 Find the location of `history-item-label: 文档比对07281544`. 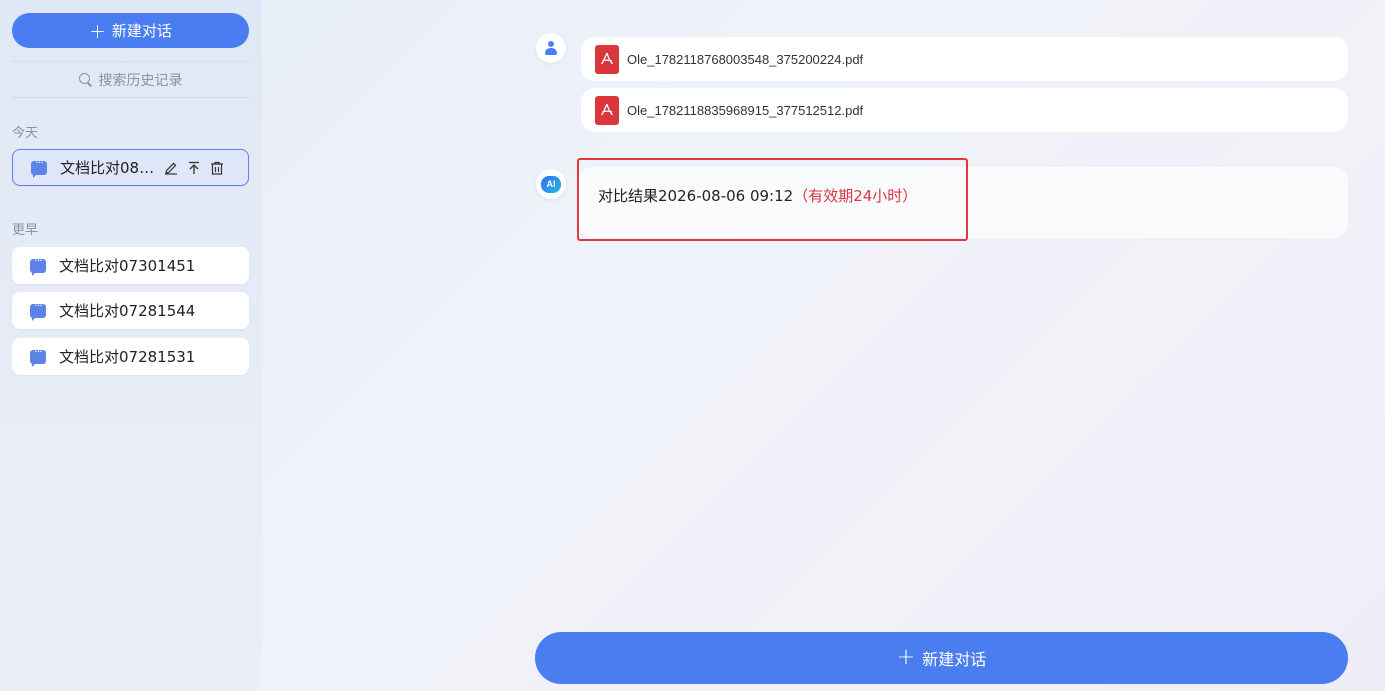

history-item-label: 文档比对07281544 is located at coordinates (127, 311).